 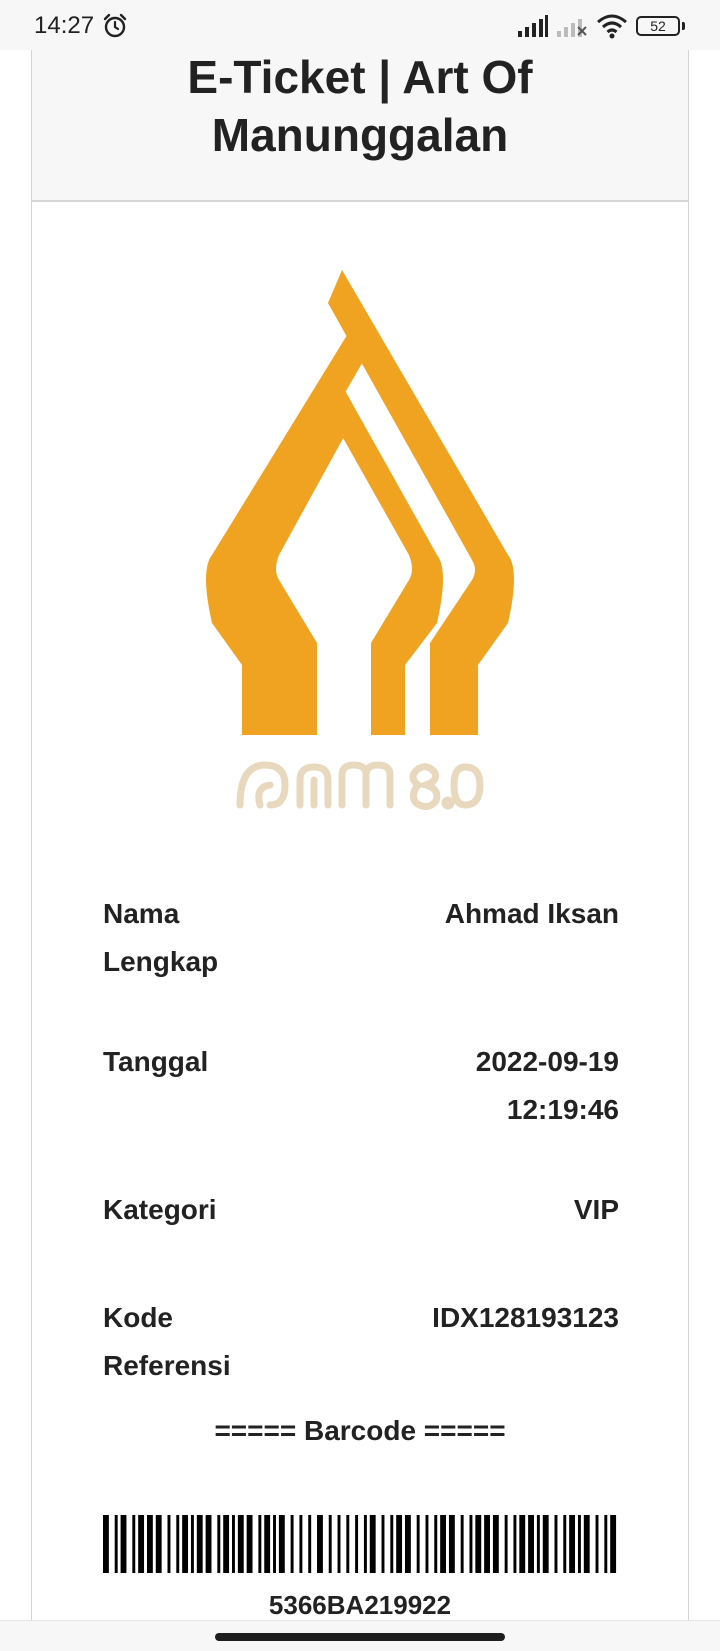 I want to click on detail-label: Kategori, so click(x=160, y=1209).